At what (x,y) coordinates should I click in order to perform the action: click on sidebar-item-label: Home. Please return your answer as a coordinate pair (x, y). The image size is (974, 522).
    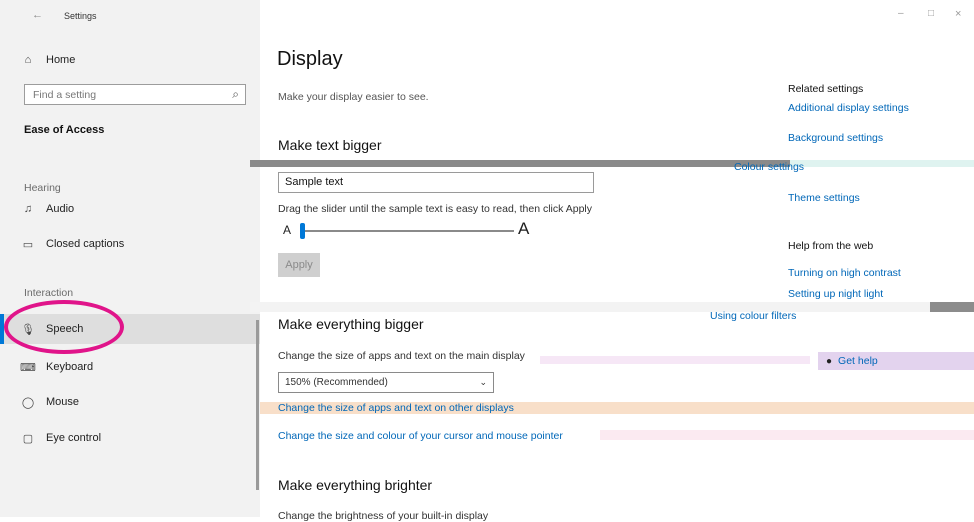
    Looking at the image, I should click on (61, 60).